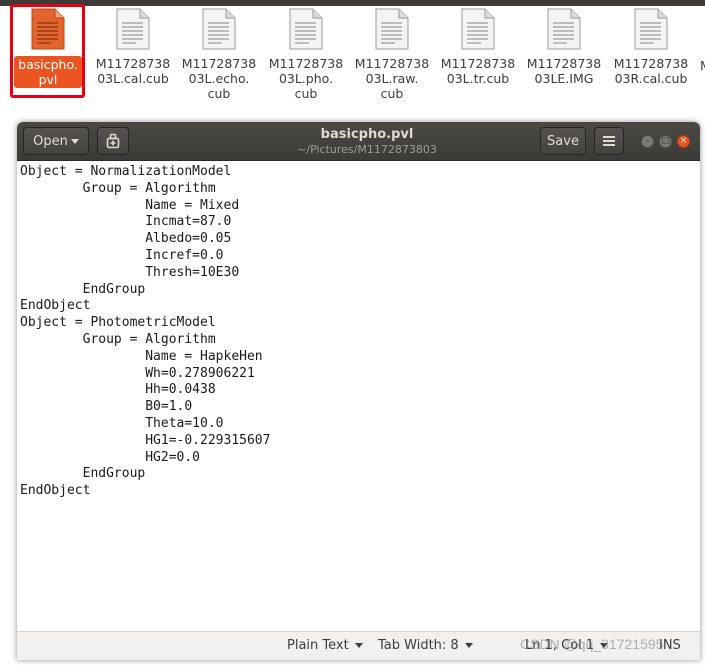  What do you see at coordinates (306, 54) in the screenshot?
I see `file-item-pho-cub: M11728738 03L.pho. cub` at bounding box center [306, 54].